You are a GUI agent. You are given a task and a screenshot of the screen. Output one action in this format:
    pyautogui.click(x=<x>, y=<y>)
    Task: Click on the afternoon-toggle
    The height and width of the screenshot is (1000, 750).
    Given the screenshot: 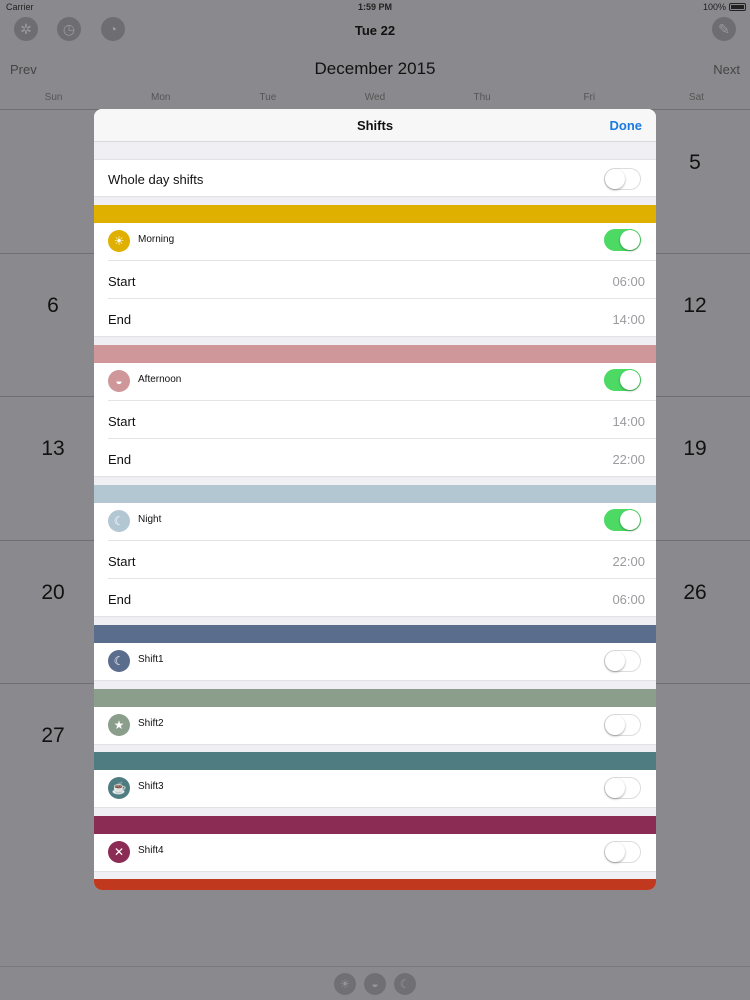 What is the action you would take?
    pyautogui.click(x=622, y=380)
    